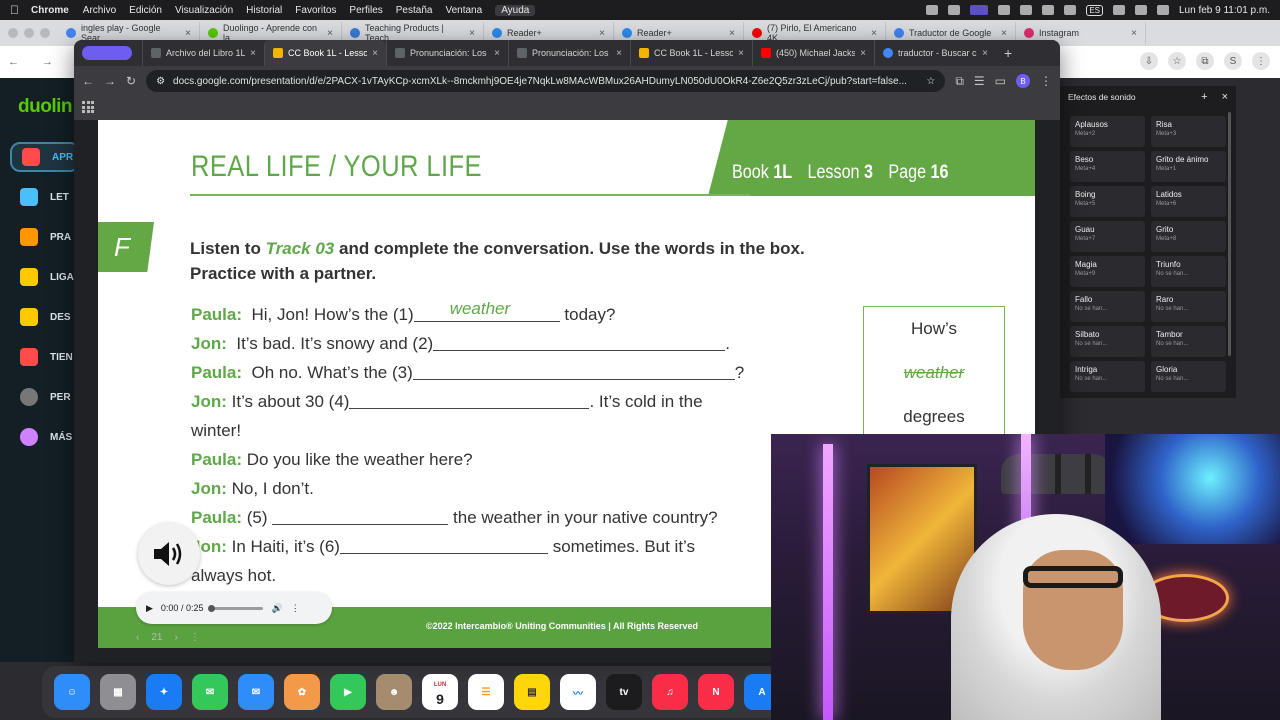 The image size is (1280, 720). Describe the element at coordinates (348, 692) in the screenshot. I see `facetime-icon: ▶` at that location.